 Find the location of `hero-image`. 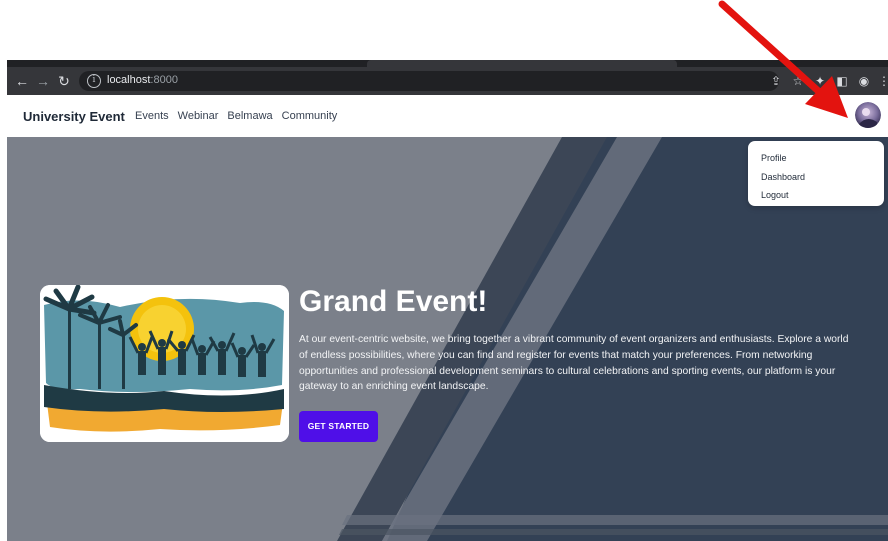

hero-image is located at coordinates (164, 363).